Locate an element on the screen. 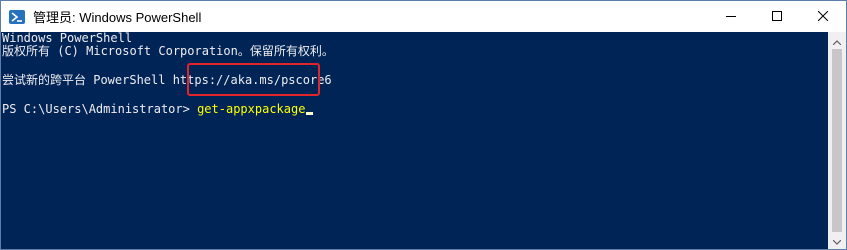 The width and height of the screenshot is (847, 250). window-title: 管理员: Windows PowerShell is located at coordinates (117, 17).